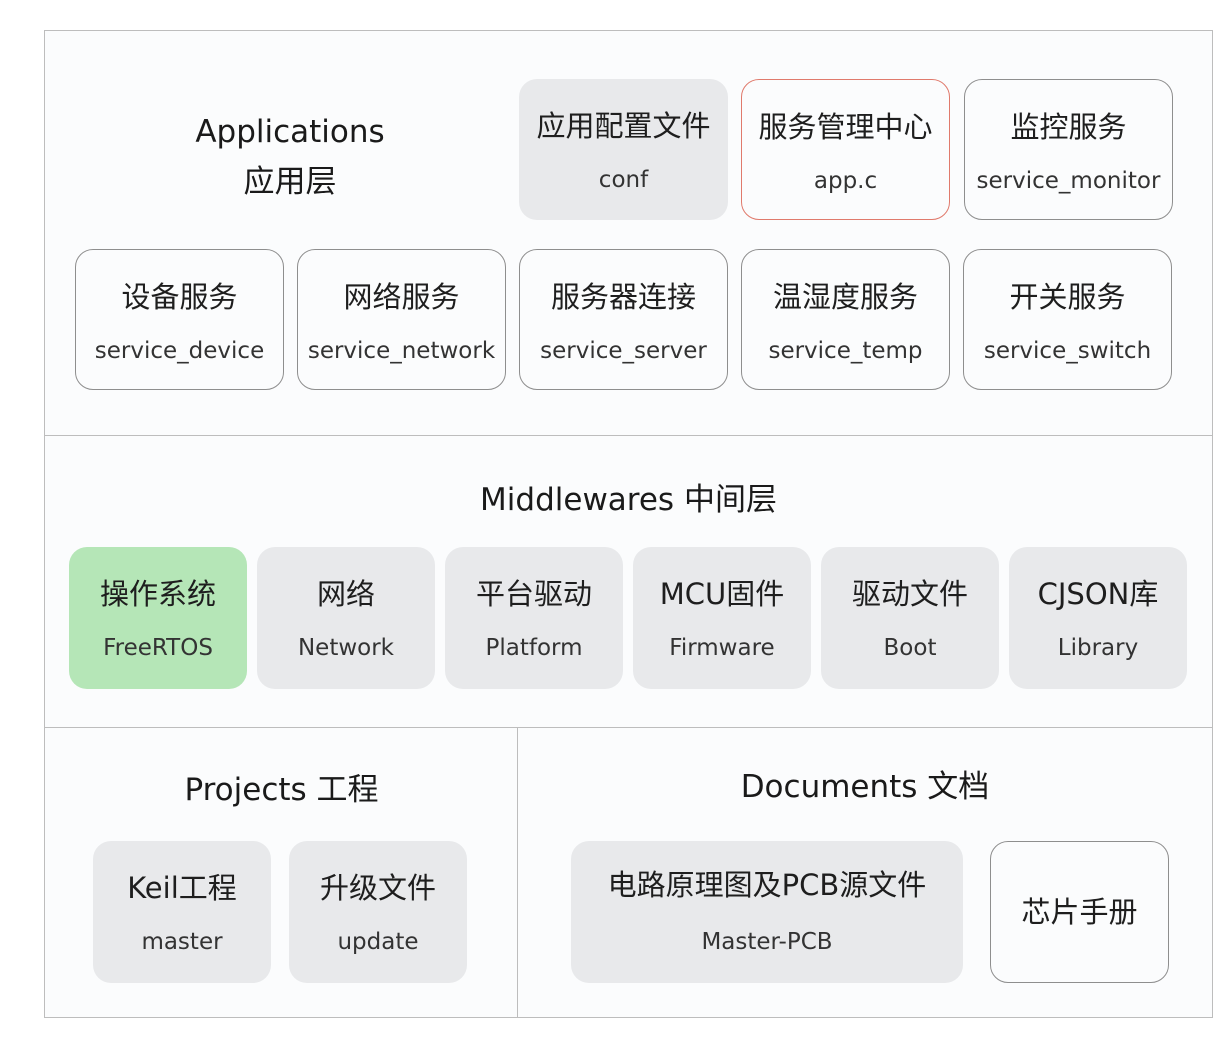  I want to click on box-title: 驱动文件, so click(909, 594).